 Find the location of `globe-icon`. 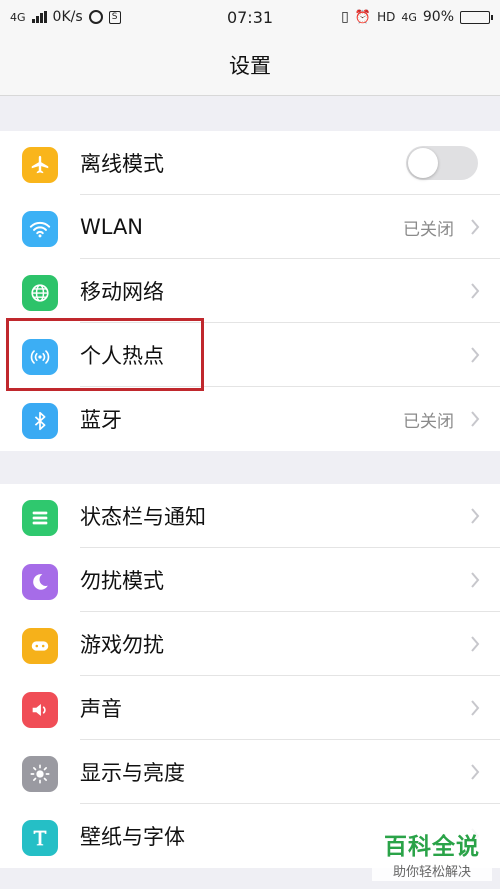

globe-icon is located at coordinates (40, 293).